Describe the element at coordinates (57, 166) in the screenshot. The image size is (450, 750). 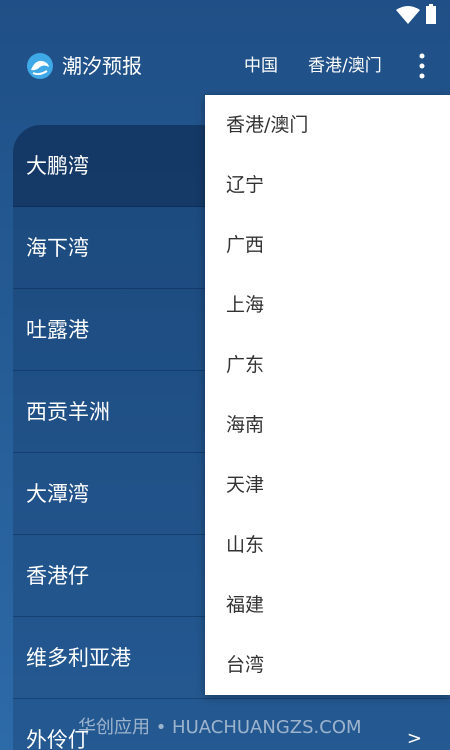
I see `station-name: 大鹏湾` at that location.